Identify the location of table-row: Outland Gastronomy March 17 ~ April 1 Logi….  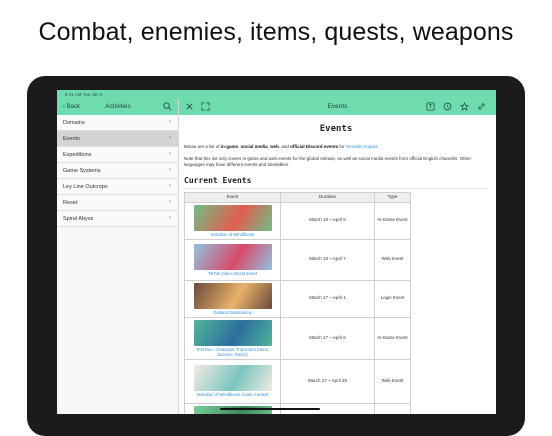
(297, 298).